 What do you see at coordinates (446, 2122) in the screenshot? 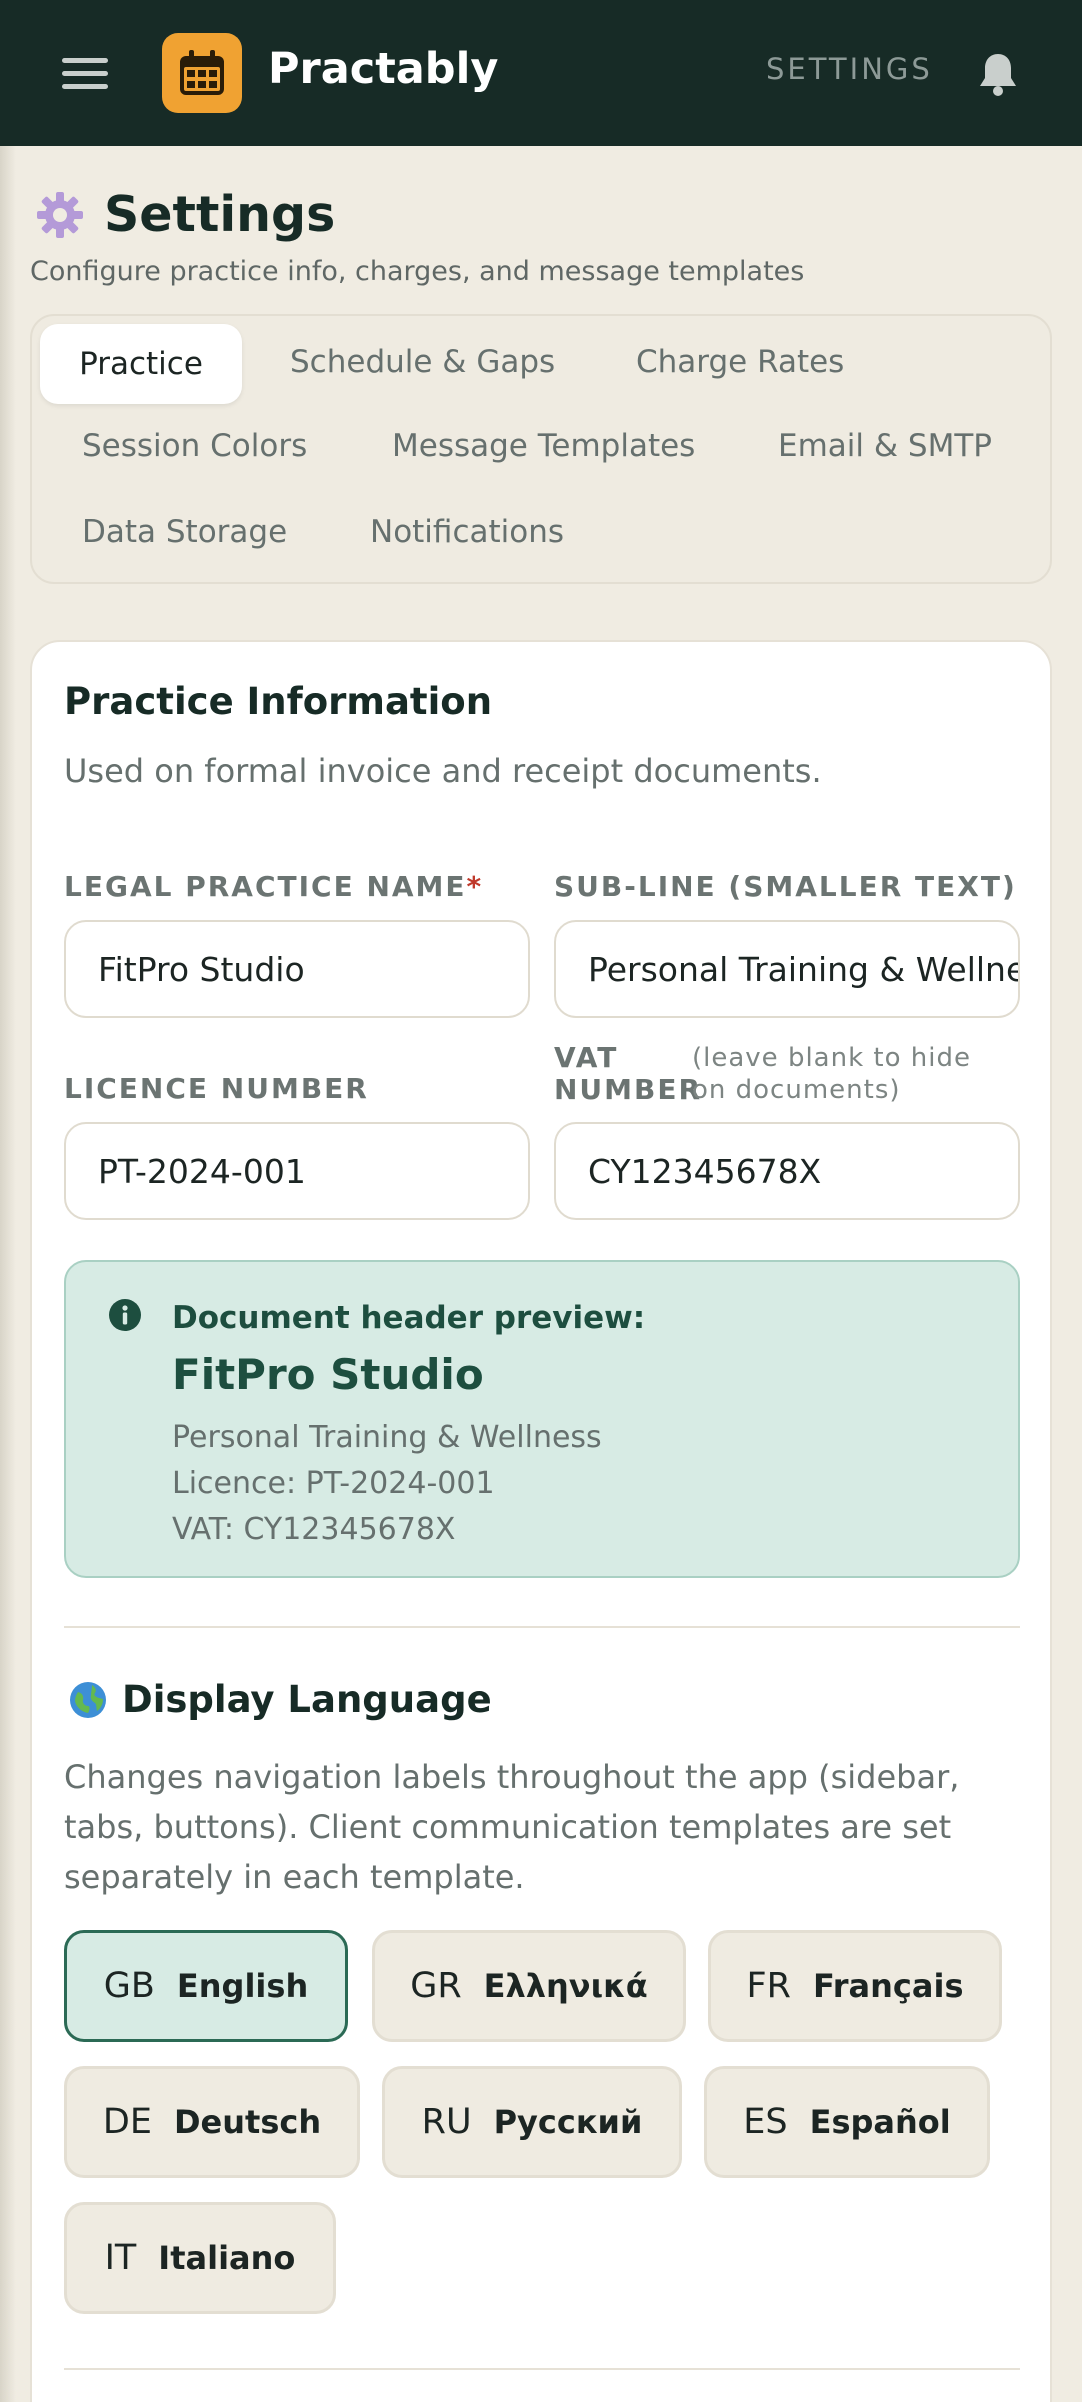
I see `language-code: RU` at bounding box center [446, 2122].